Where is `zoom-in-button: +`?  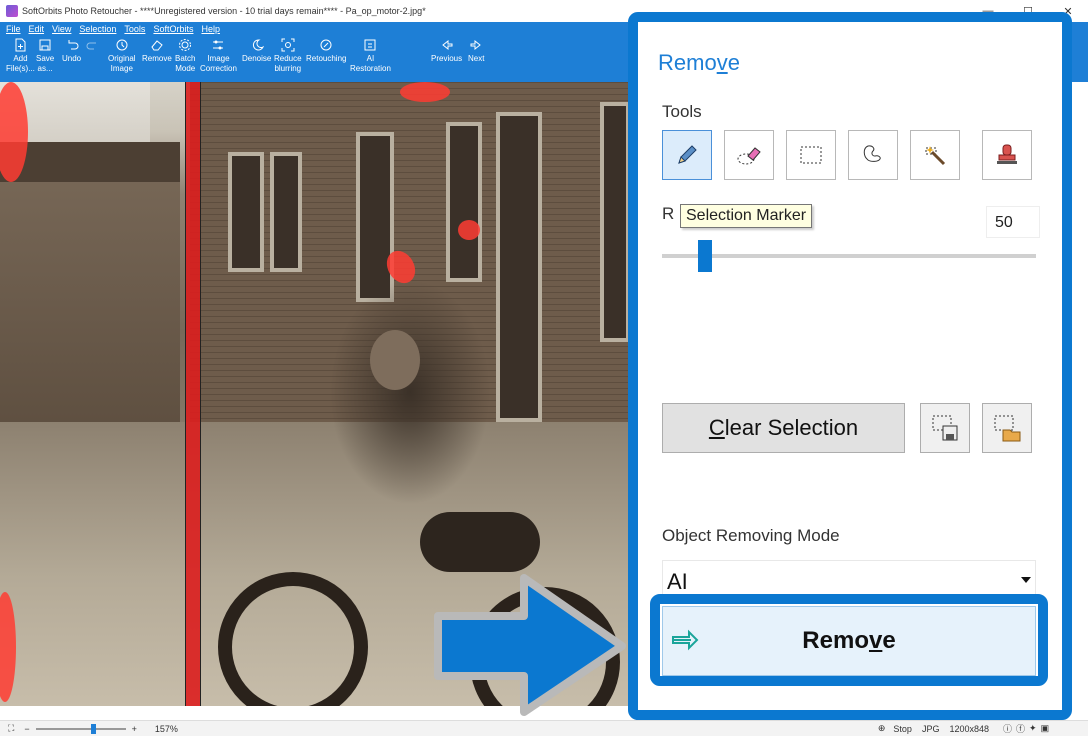 zoom-in-button: + is located at coordinates (134, 729).